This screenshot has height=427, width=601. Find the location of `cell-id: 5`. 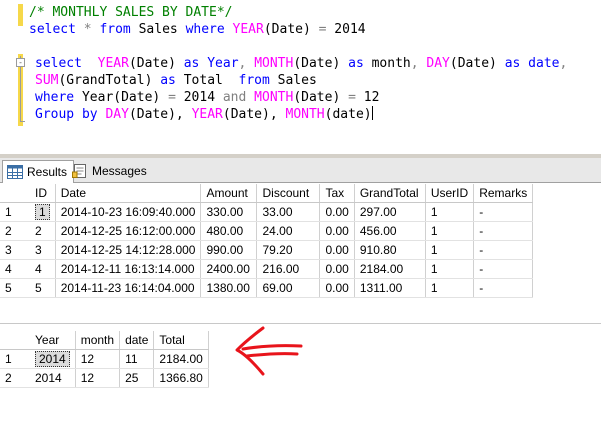

cell-id: 5 is located at coordinates (43, 288).